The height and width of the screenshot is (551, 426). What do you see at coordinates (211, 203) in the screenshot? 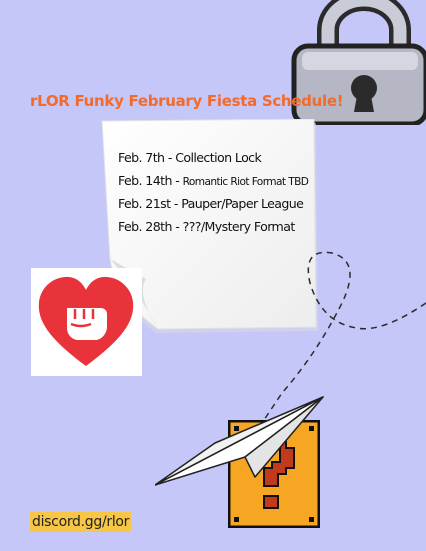
I see `schedule-item: Feb. 21st - Pauper/Paper League` at bounding box center [211, 203].